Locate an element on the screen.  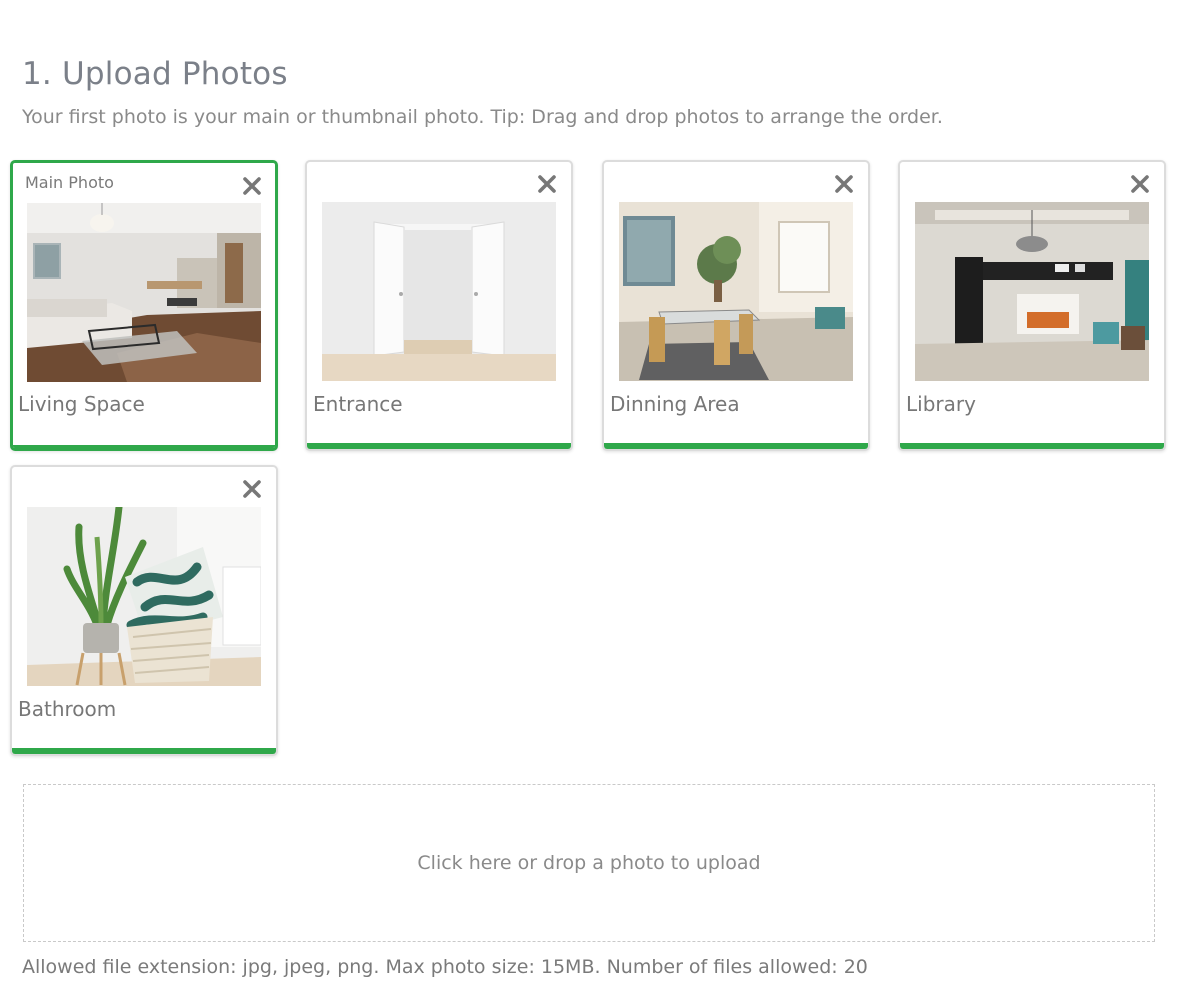
photo-card-bathroom: Bathroom is located at coordinates (144, 610).